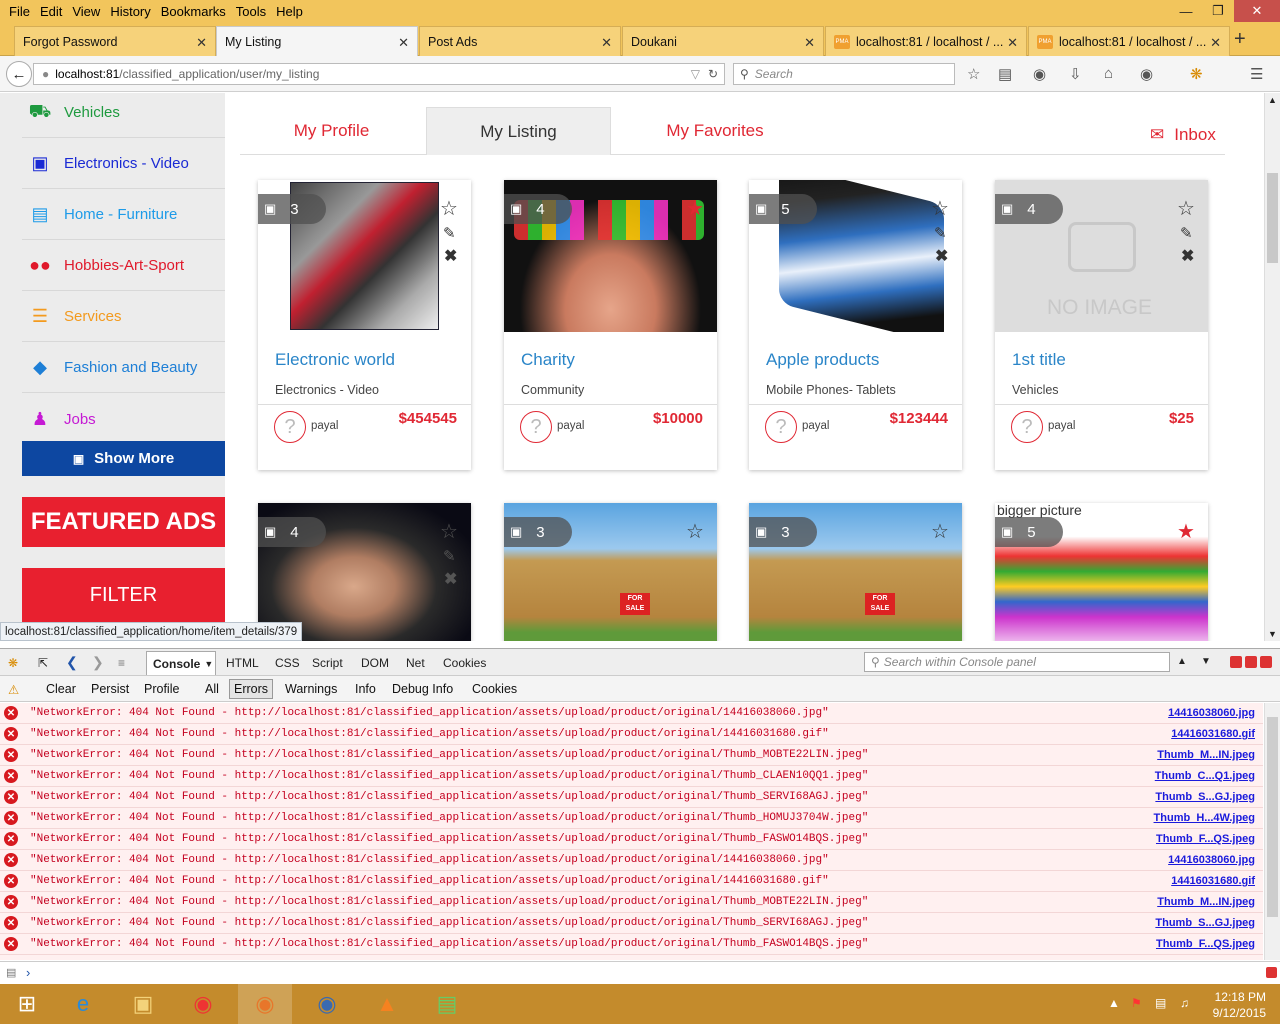  Describe the element at coordinates (1236, 662) in the screenshot. I see `minimize-panel-icon` at that location.